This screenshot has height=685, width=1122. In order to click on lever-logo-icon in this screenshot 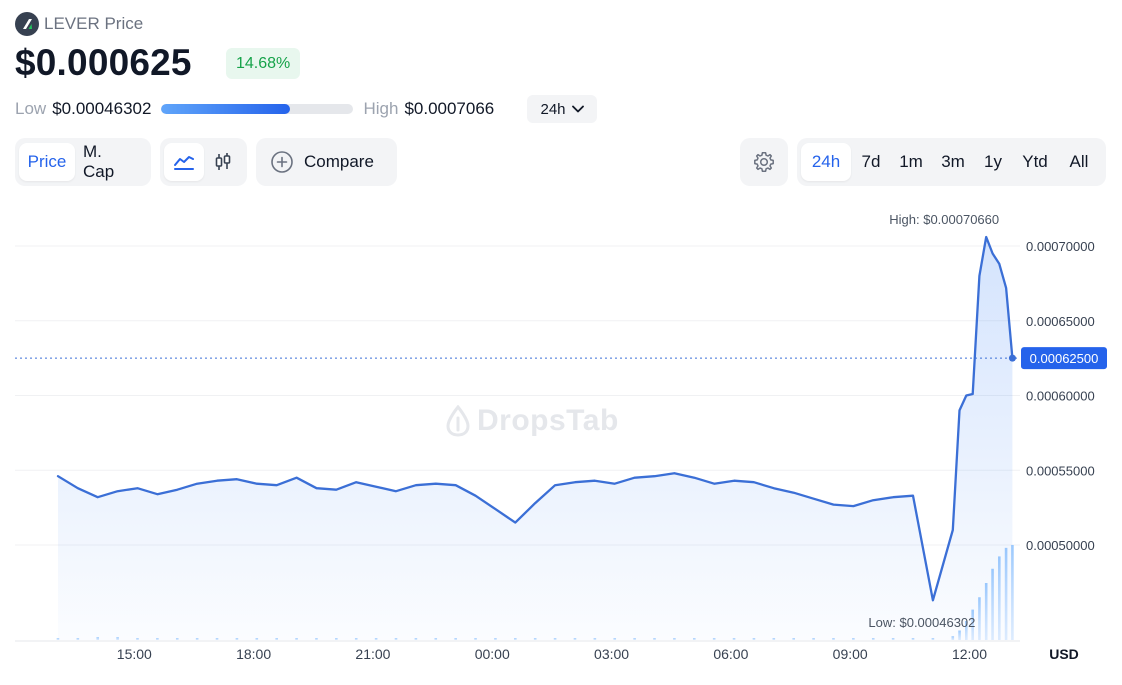, I will do `click(27, 24)`.